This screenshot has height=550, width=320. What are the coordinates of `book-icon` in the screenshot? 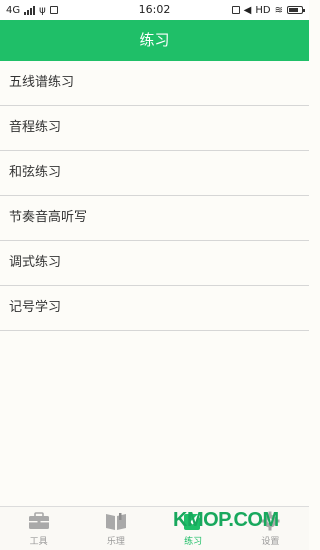 It's located at (115, 521).